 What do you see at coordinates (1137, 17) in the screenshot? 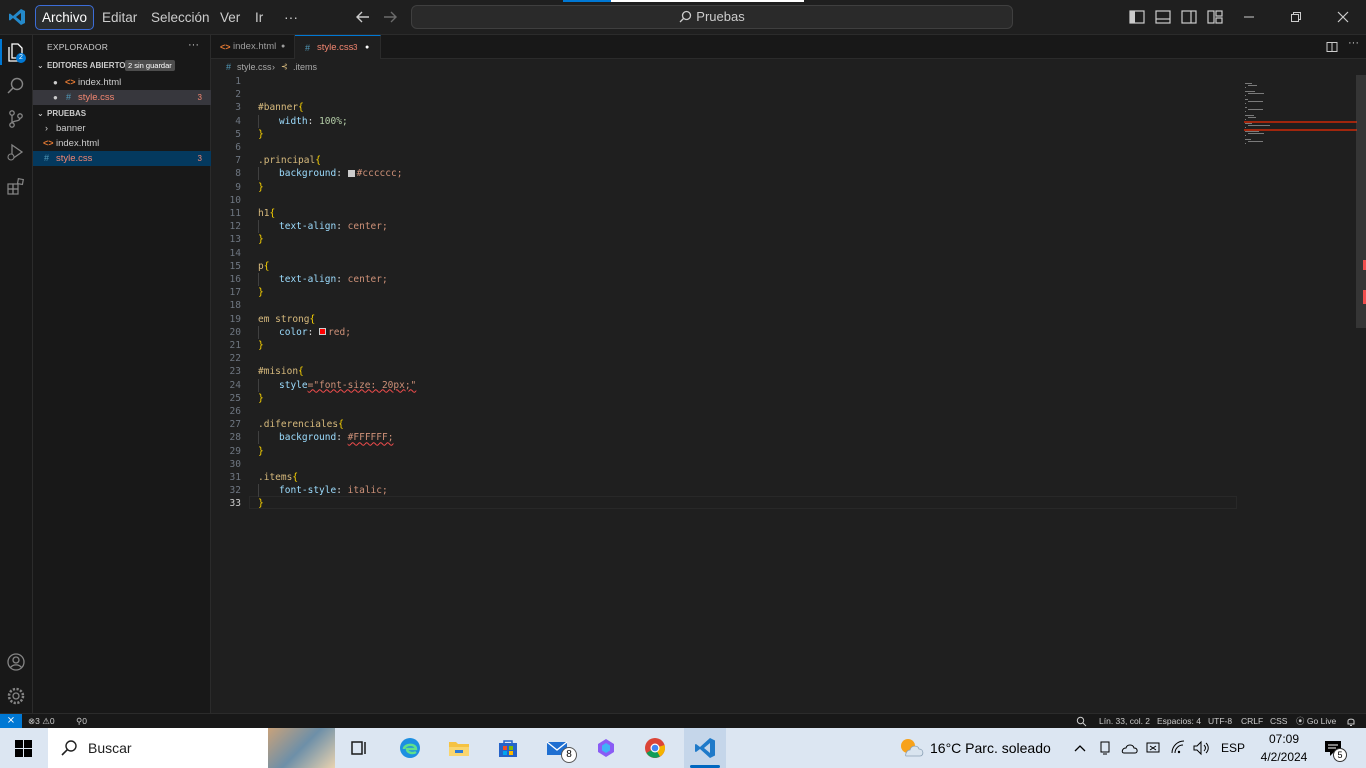
I see `toggle-sidebar-icon` at bounding box center [1137, 17].